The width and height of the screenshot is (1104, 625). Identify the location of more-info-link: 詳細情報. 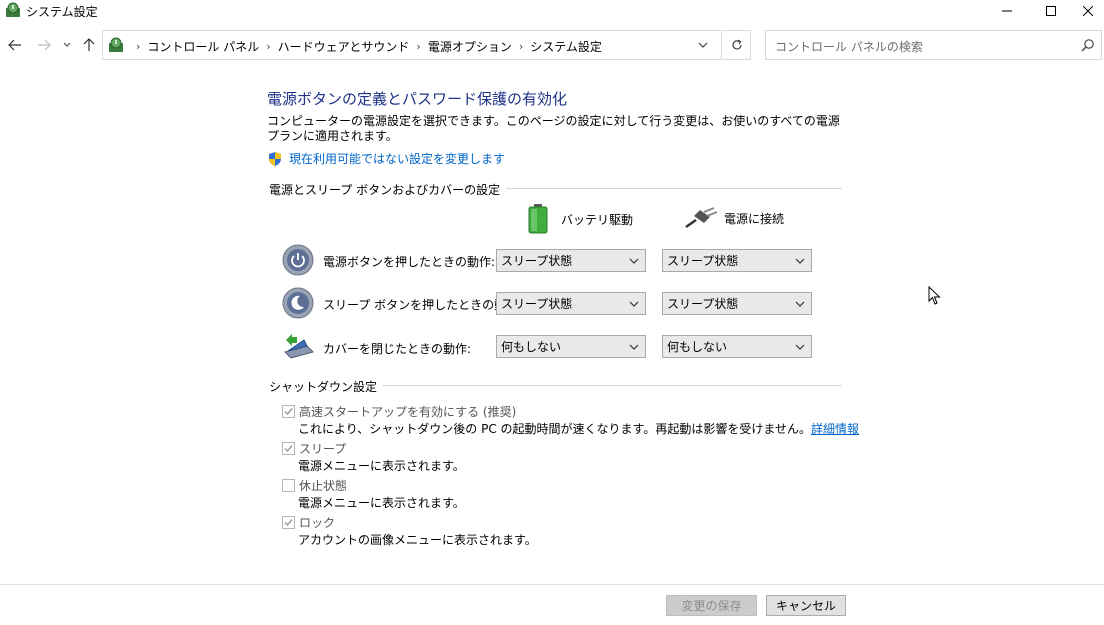
(835, 429).